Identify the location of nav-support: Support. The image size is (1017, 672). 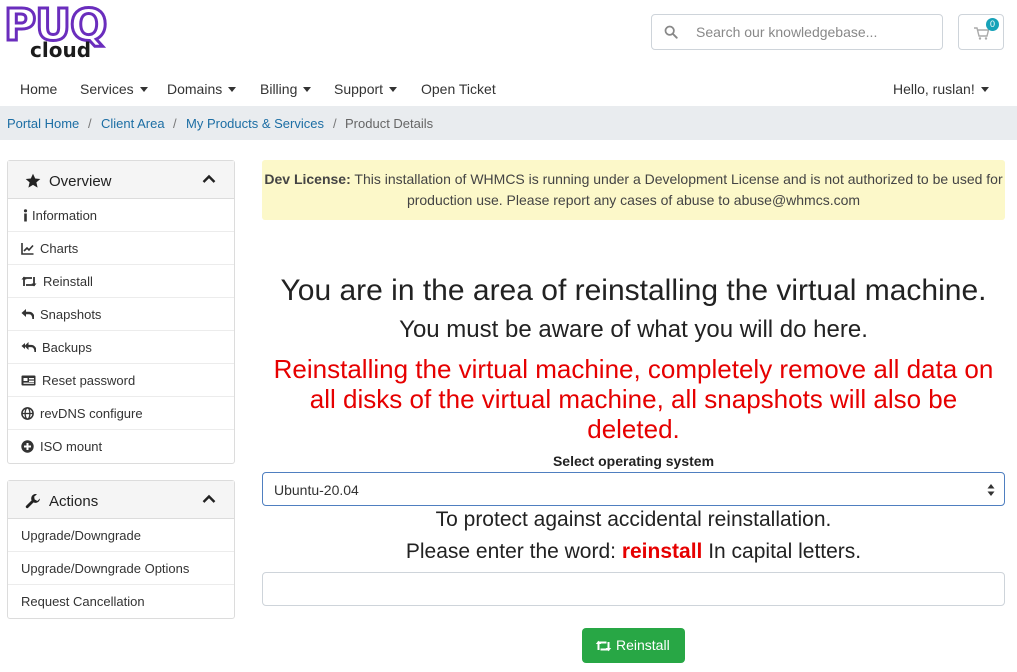
(366, 89).